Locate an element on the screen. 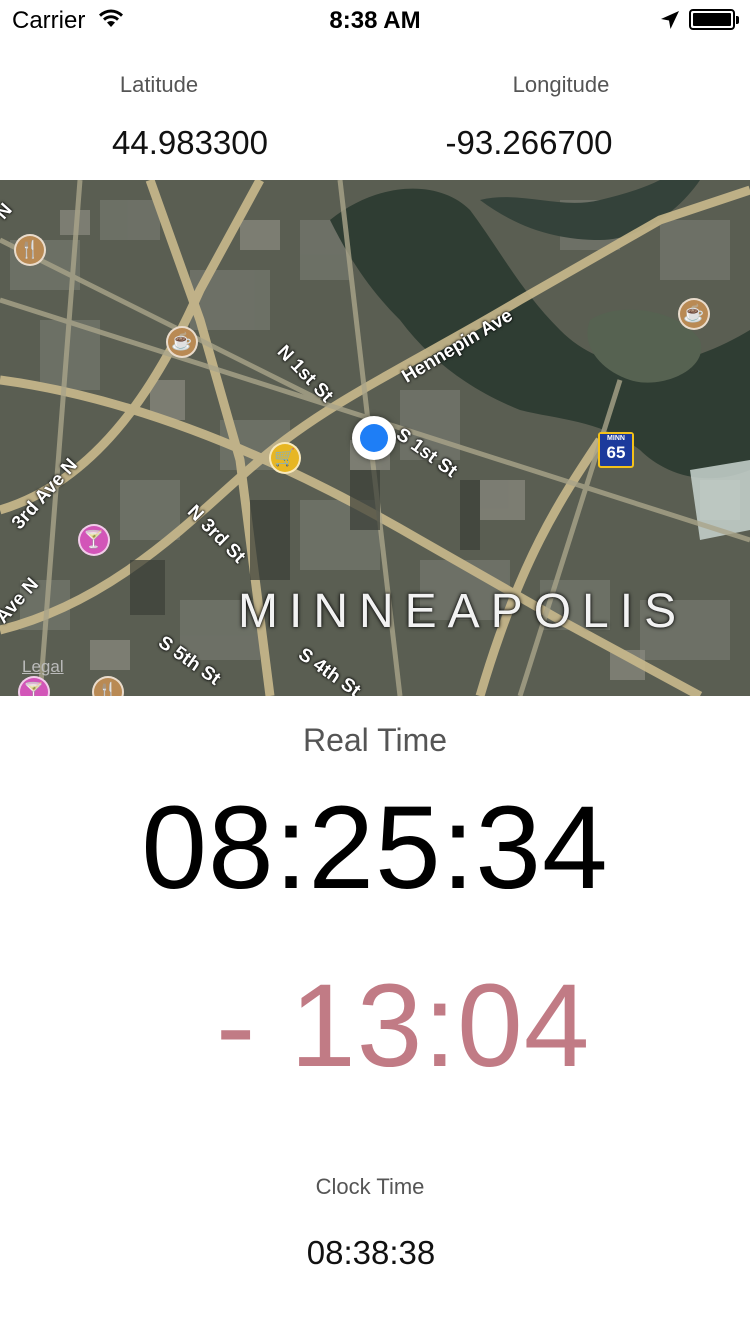 The image size is (750, 1334). restaurant-icon: 🍴 is located at coordinates (30, 250).